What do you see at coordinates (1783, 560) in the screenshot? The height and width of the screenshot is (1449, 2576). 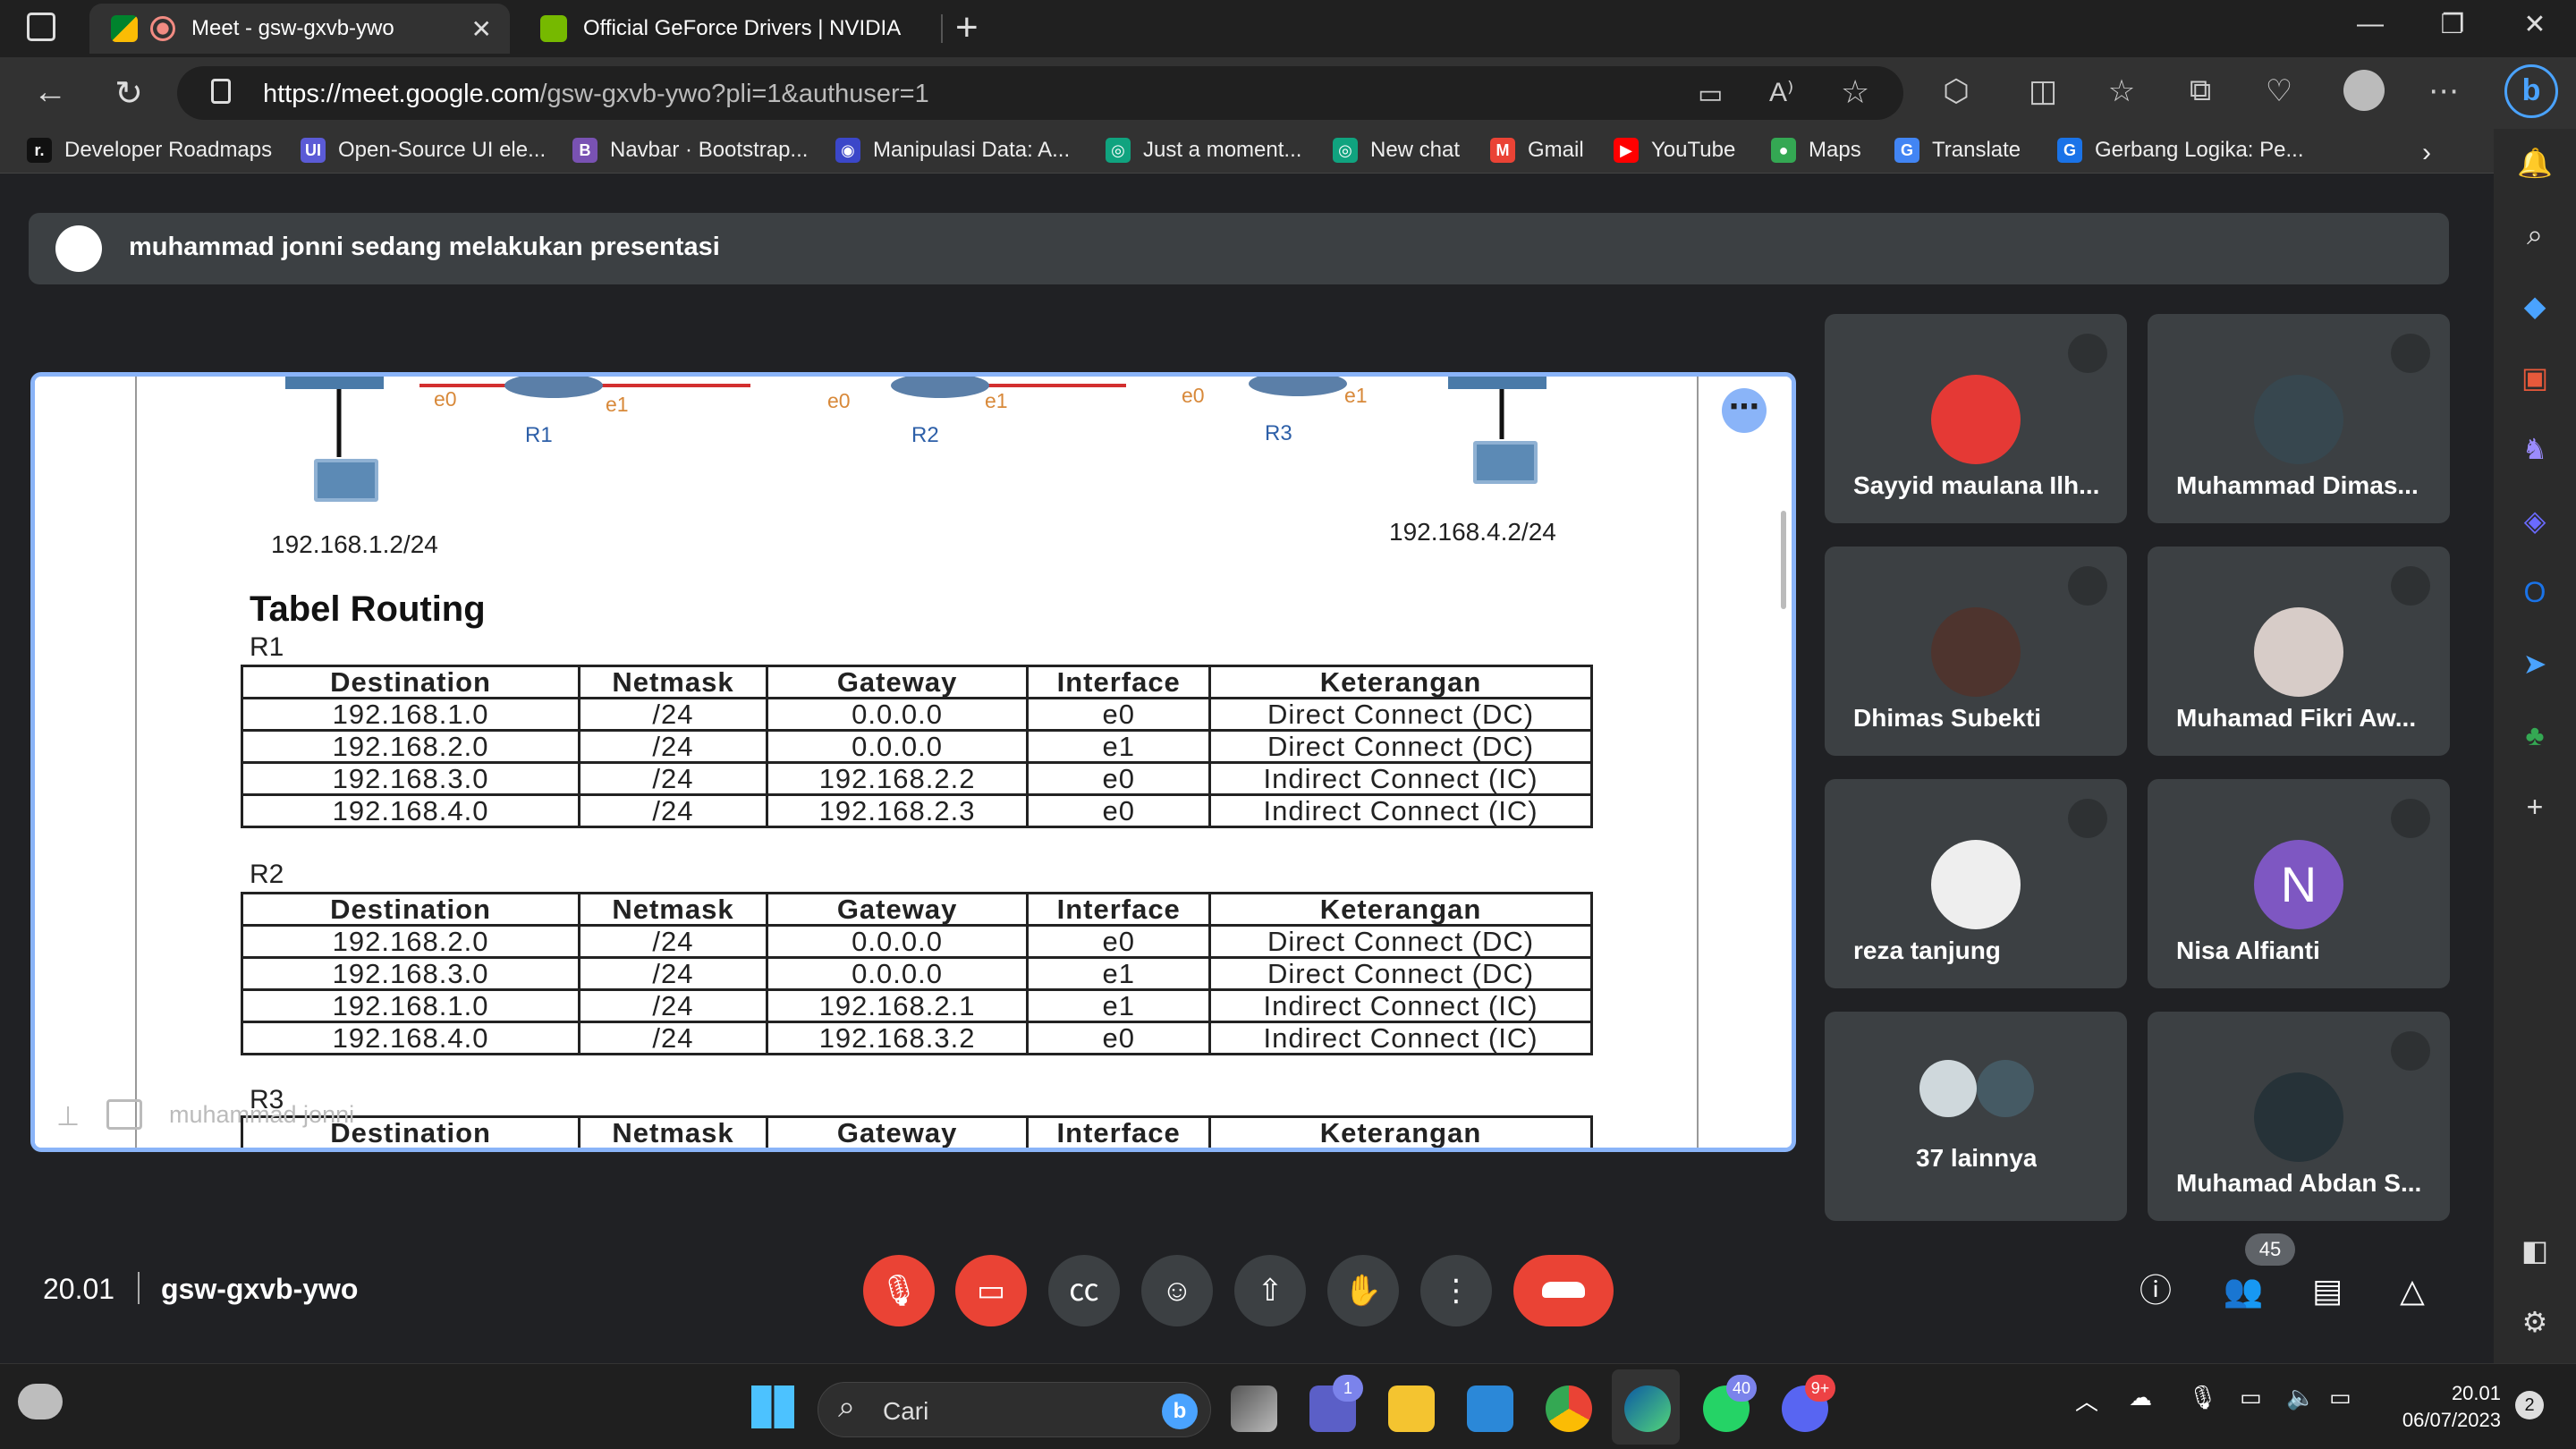 I see `slide-scrollbar` at bounding box center [1783, 560].